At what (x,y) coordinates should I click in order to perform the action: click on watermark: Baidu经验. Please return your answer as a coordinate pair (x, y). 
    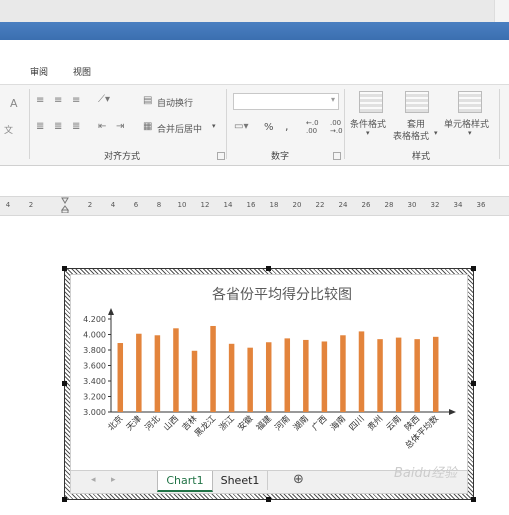
    Looking at the image, I should click on (425, 473).